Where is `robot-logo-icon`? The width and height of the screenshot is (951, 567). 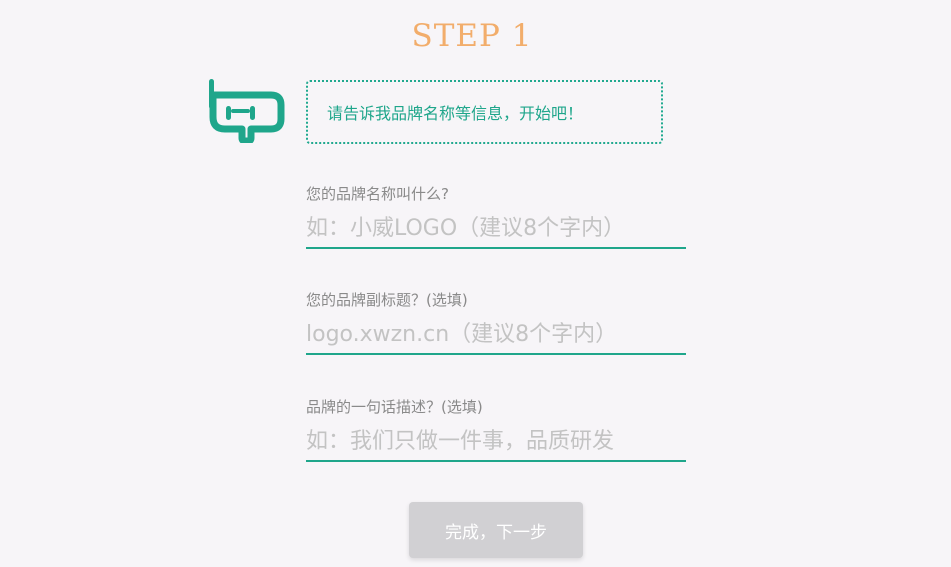
robot-logo-icon is located at coordinates (247, 111).